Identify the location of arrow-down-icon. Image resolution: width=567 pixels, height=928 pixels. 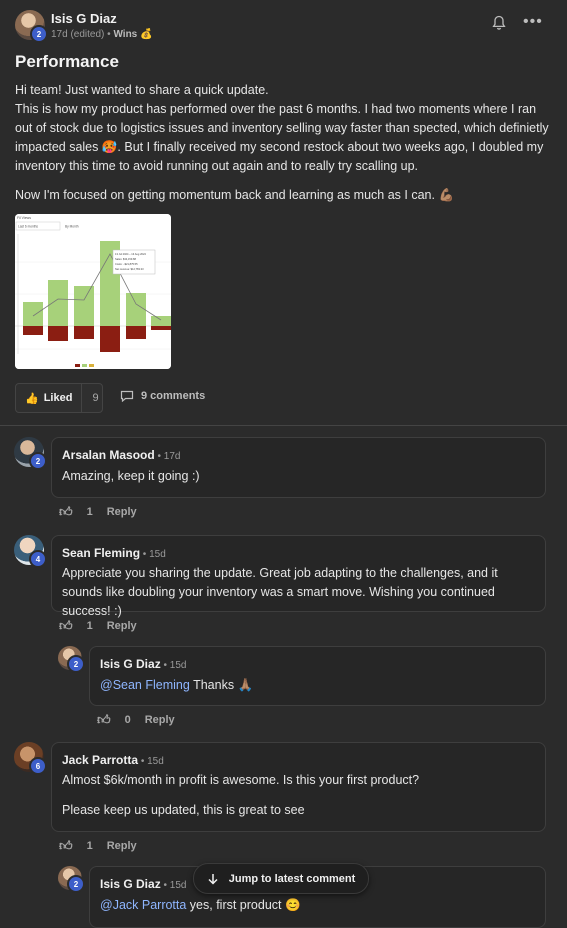
(213, 879).